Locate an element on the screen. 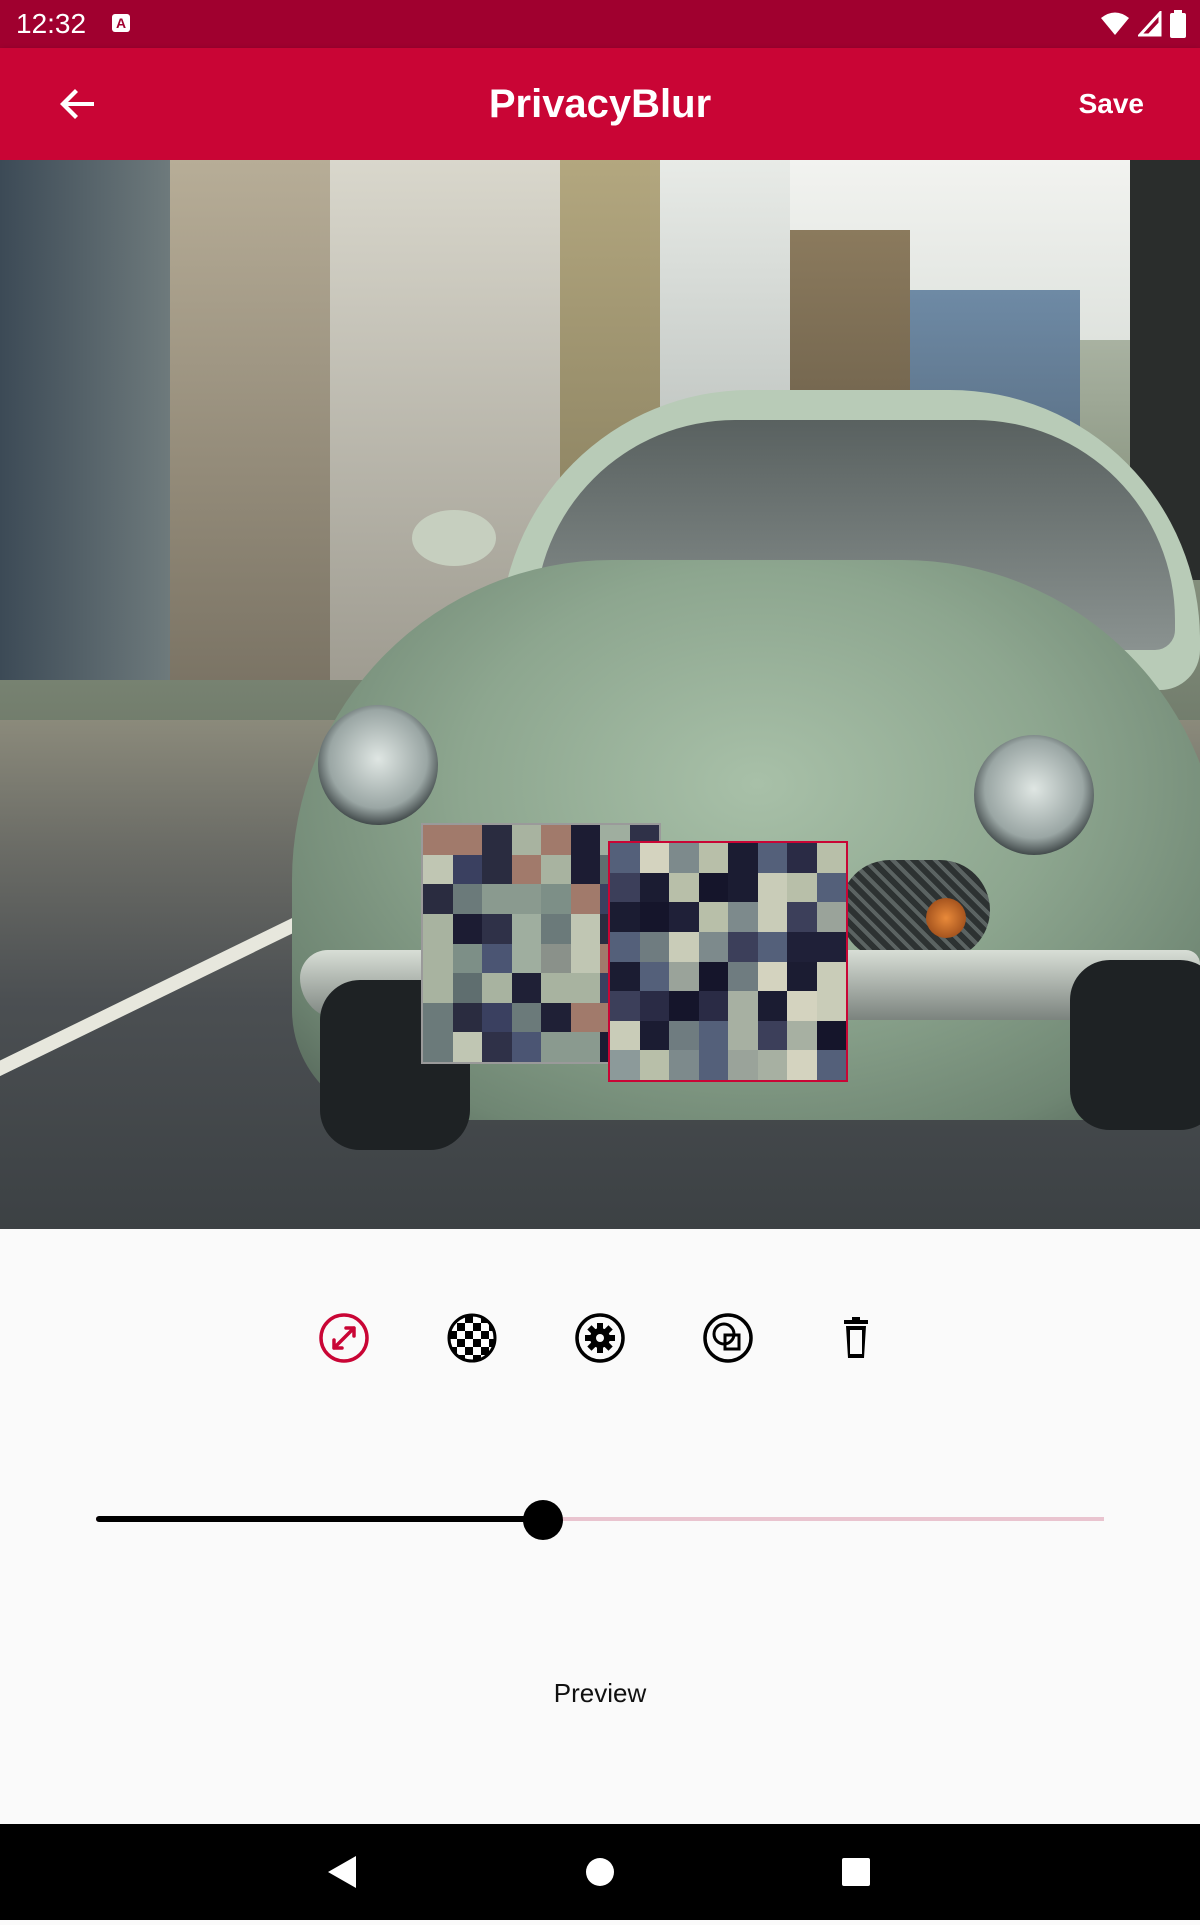  save-button: Save is located at coordinates (1111, 104).